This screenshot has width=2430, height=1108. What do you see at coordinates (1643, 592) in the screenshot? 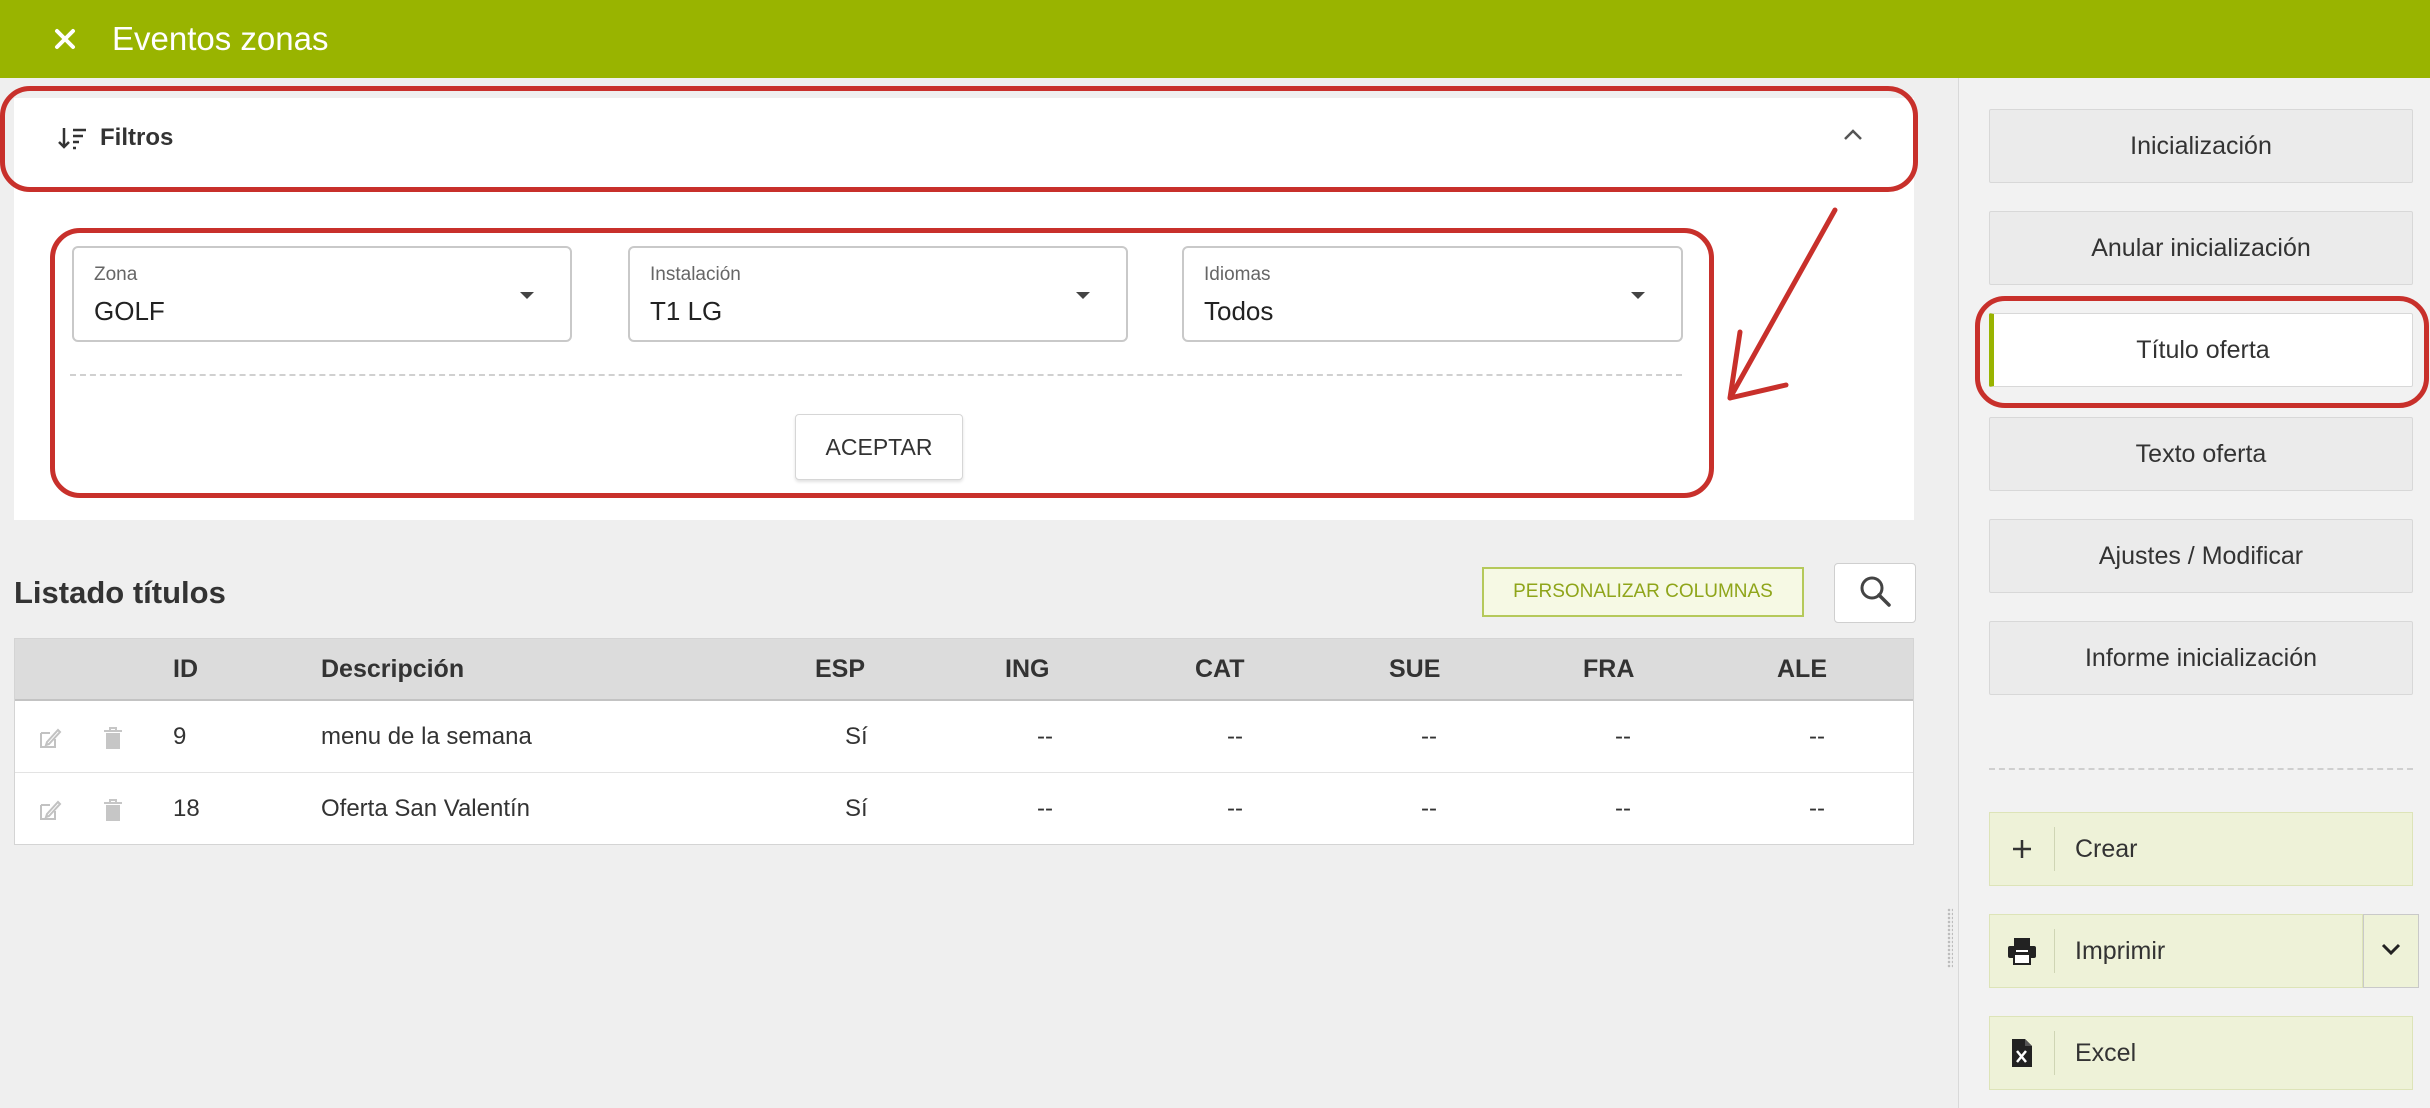
I see `customize-columns-button: PERSONALIZAR COLUMNAS` at bounding box center [1643, 592].